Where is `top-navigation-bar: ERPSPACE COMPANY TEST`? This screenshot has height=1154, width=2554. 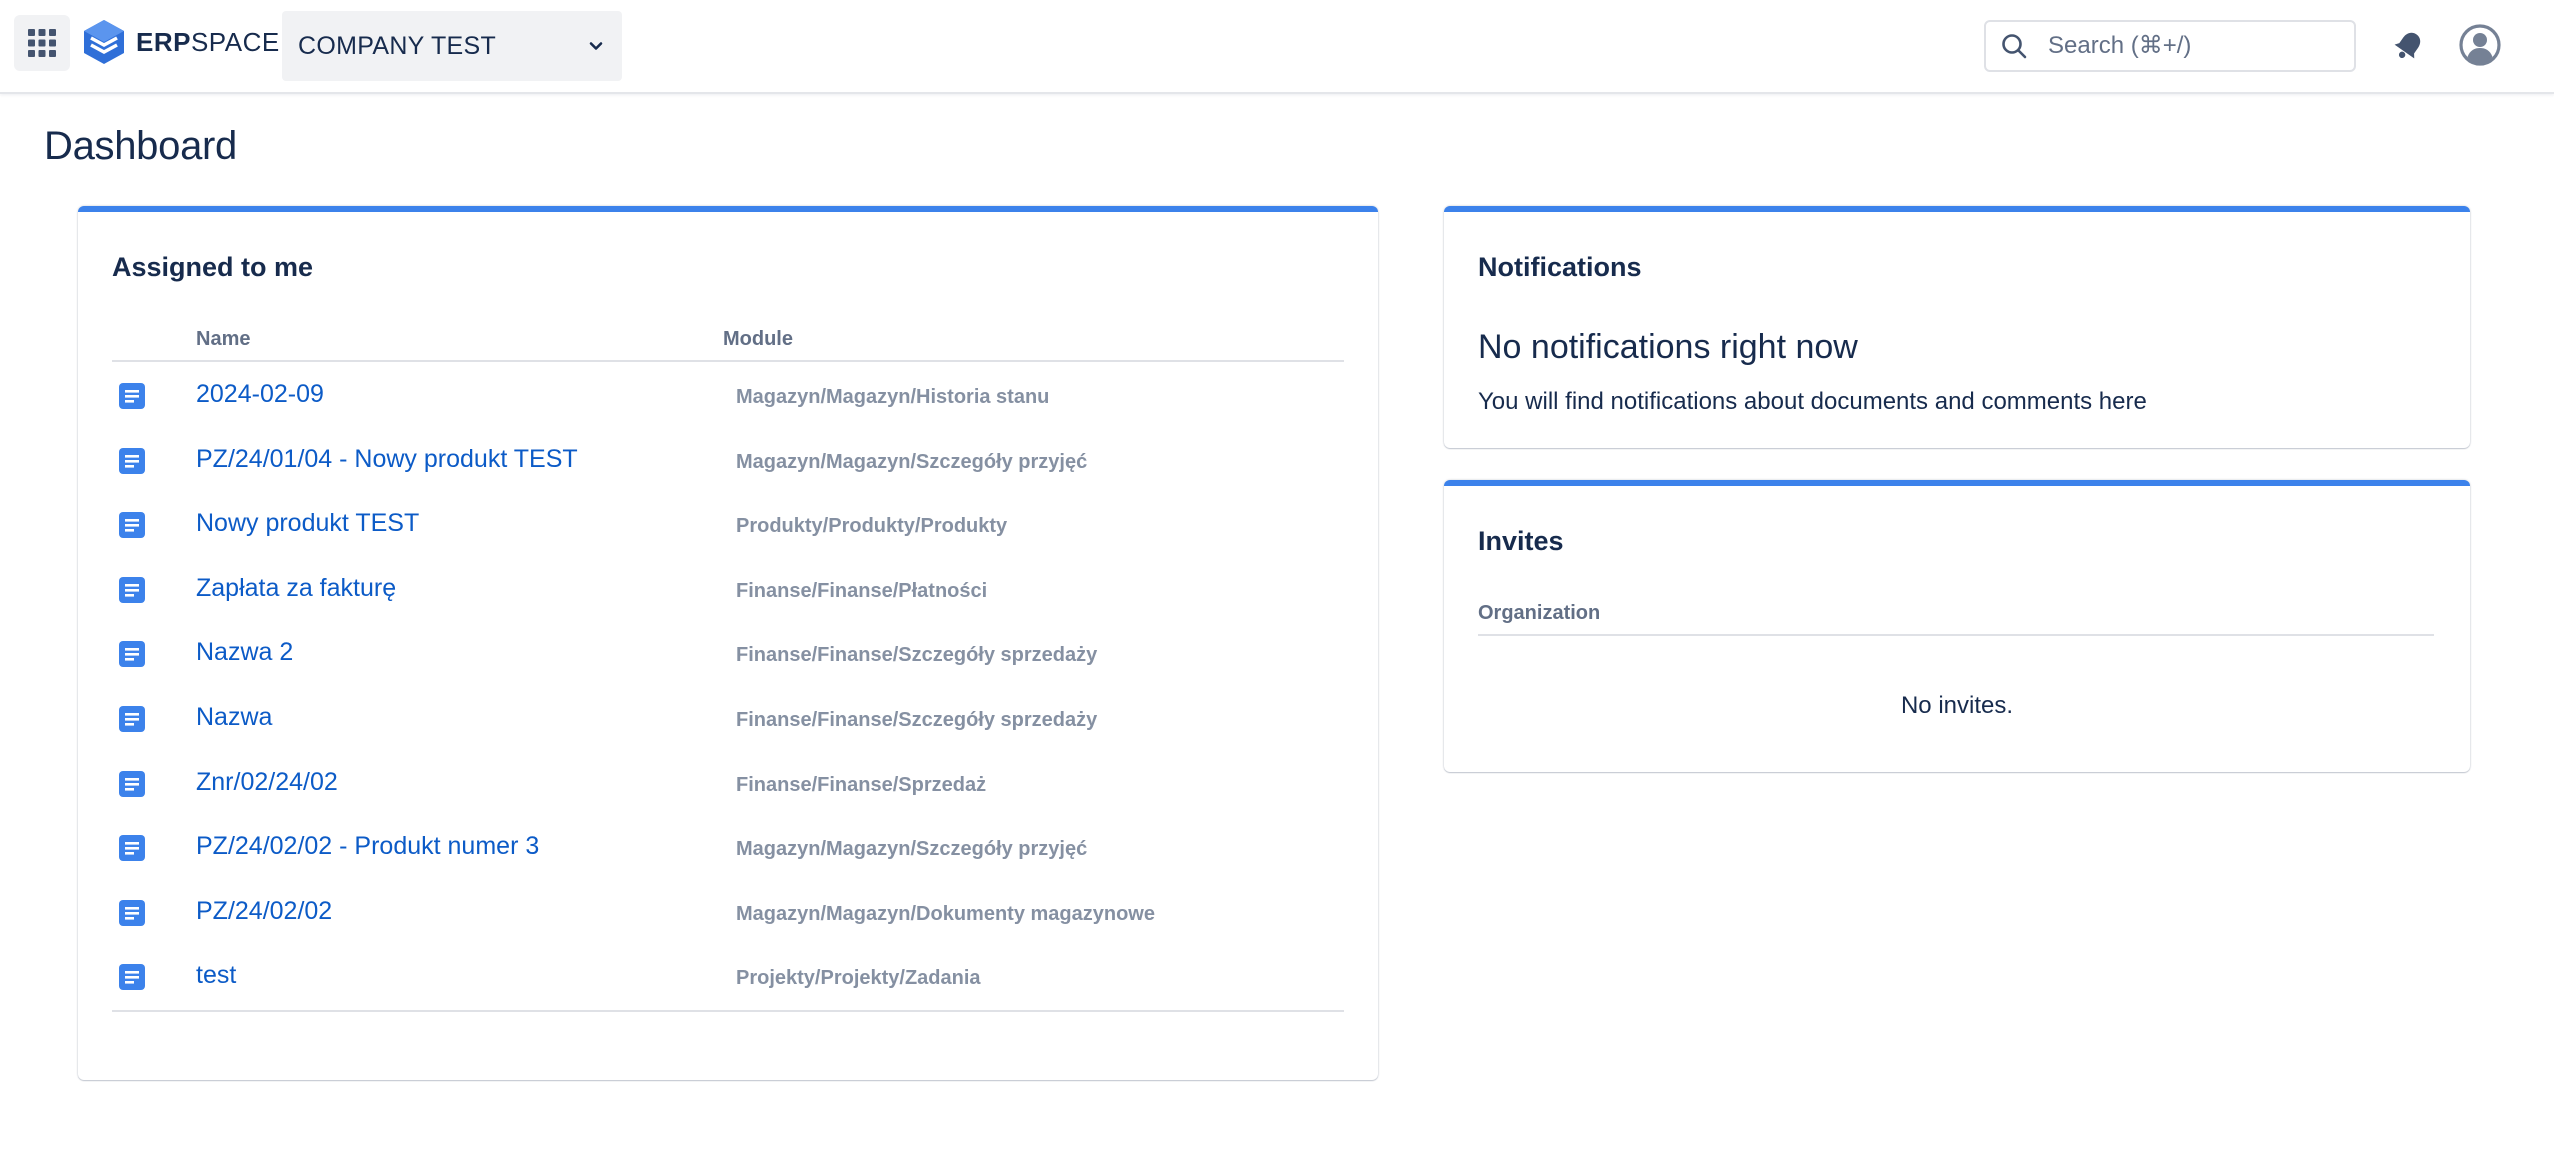 top-navigation-bar: ERPSPACE COMPANY TEST is located at coordinates (1277, 47).